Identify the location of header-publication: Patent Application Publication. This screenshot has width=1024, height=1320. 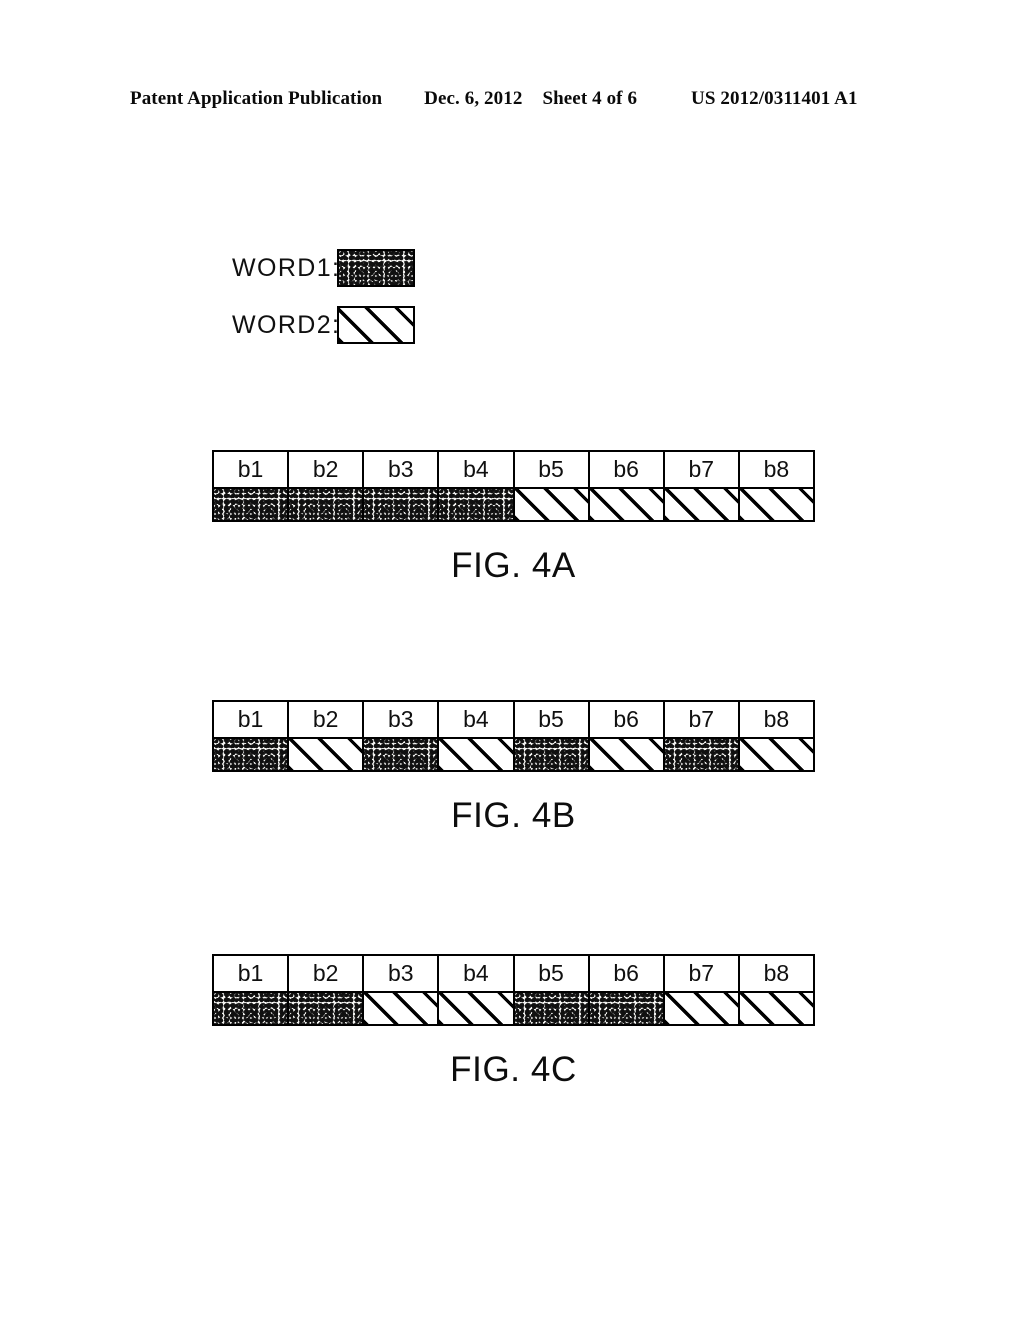
(256, 98).